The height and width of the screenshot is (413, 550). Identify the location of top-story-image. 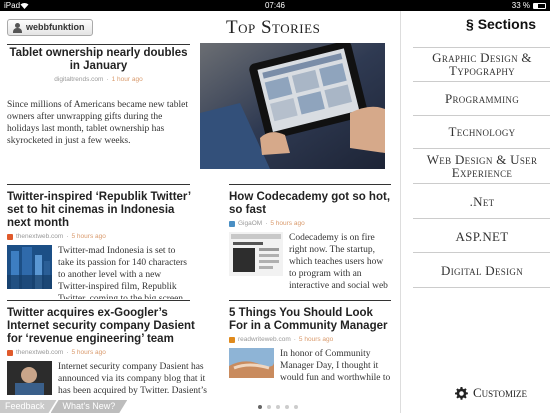
(292, 106).